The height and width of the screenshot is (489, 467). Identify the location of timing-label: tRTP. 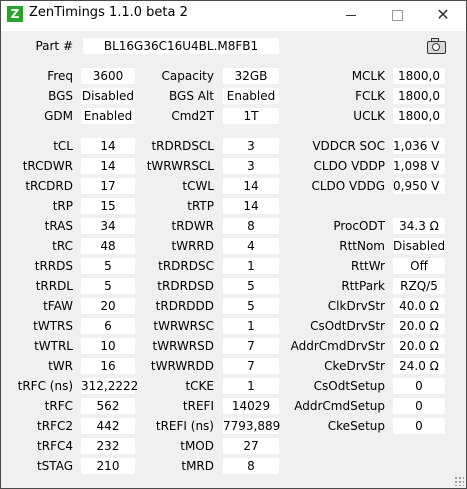
(200, 206).